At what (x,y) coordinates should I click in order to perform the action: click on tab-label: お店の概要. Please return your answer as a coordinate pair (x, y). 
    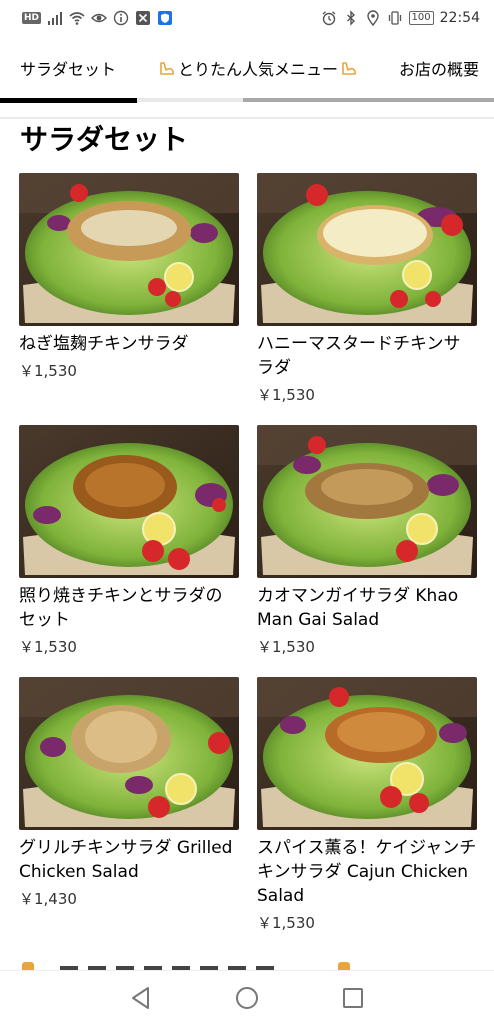
    Looking at the image, I should click on (439, 69).